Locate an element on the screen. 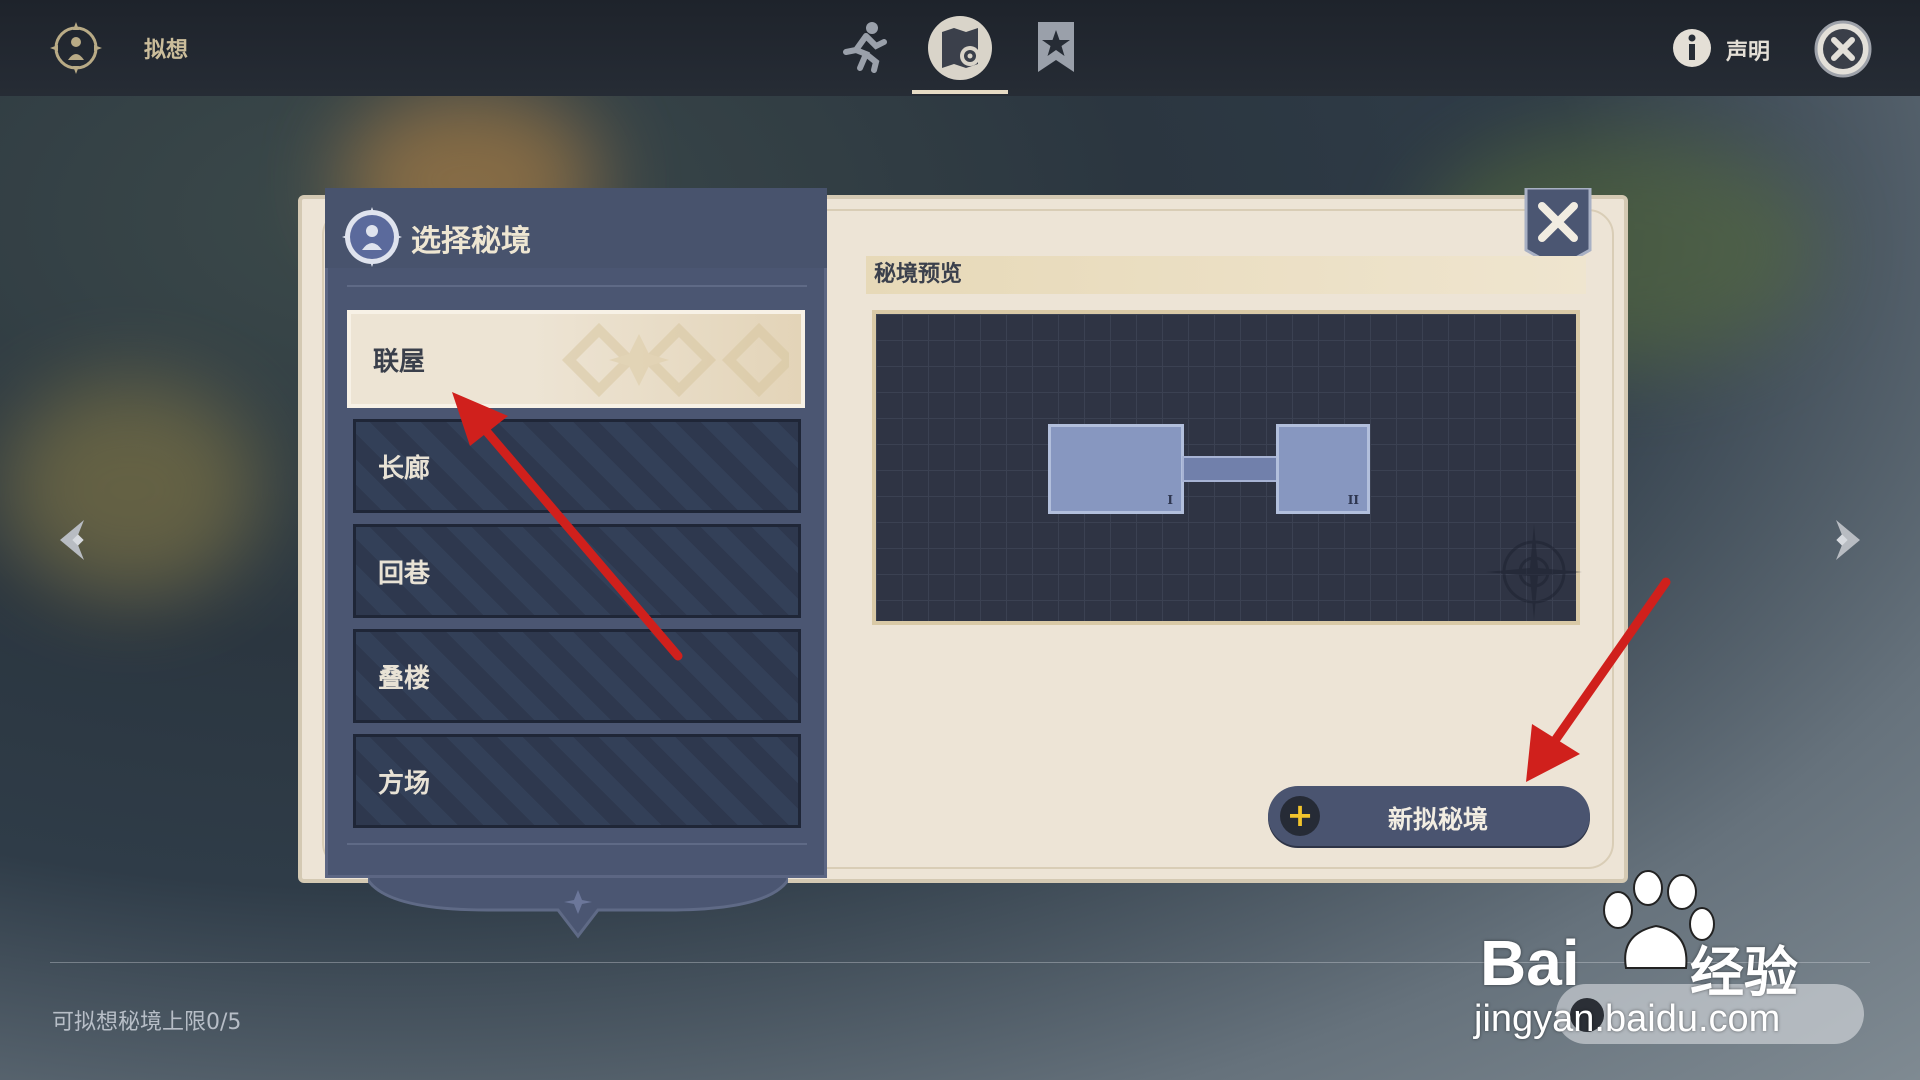  pane-bottom-ornament is located at coordinates (578, 904).